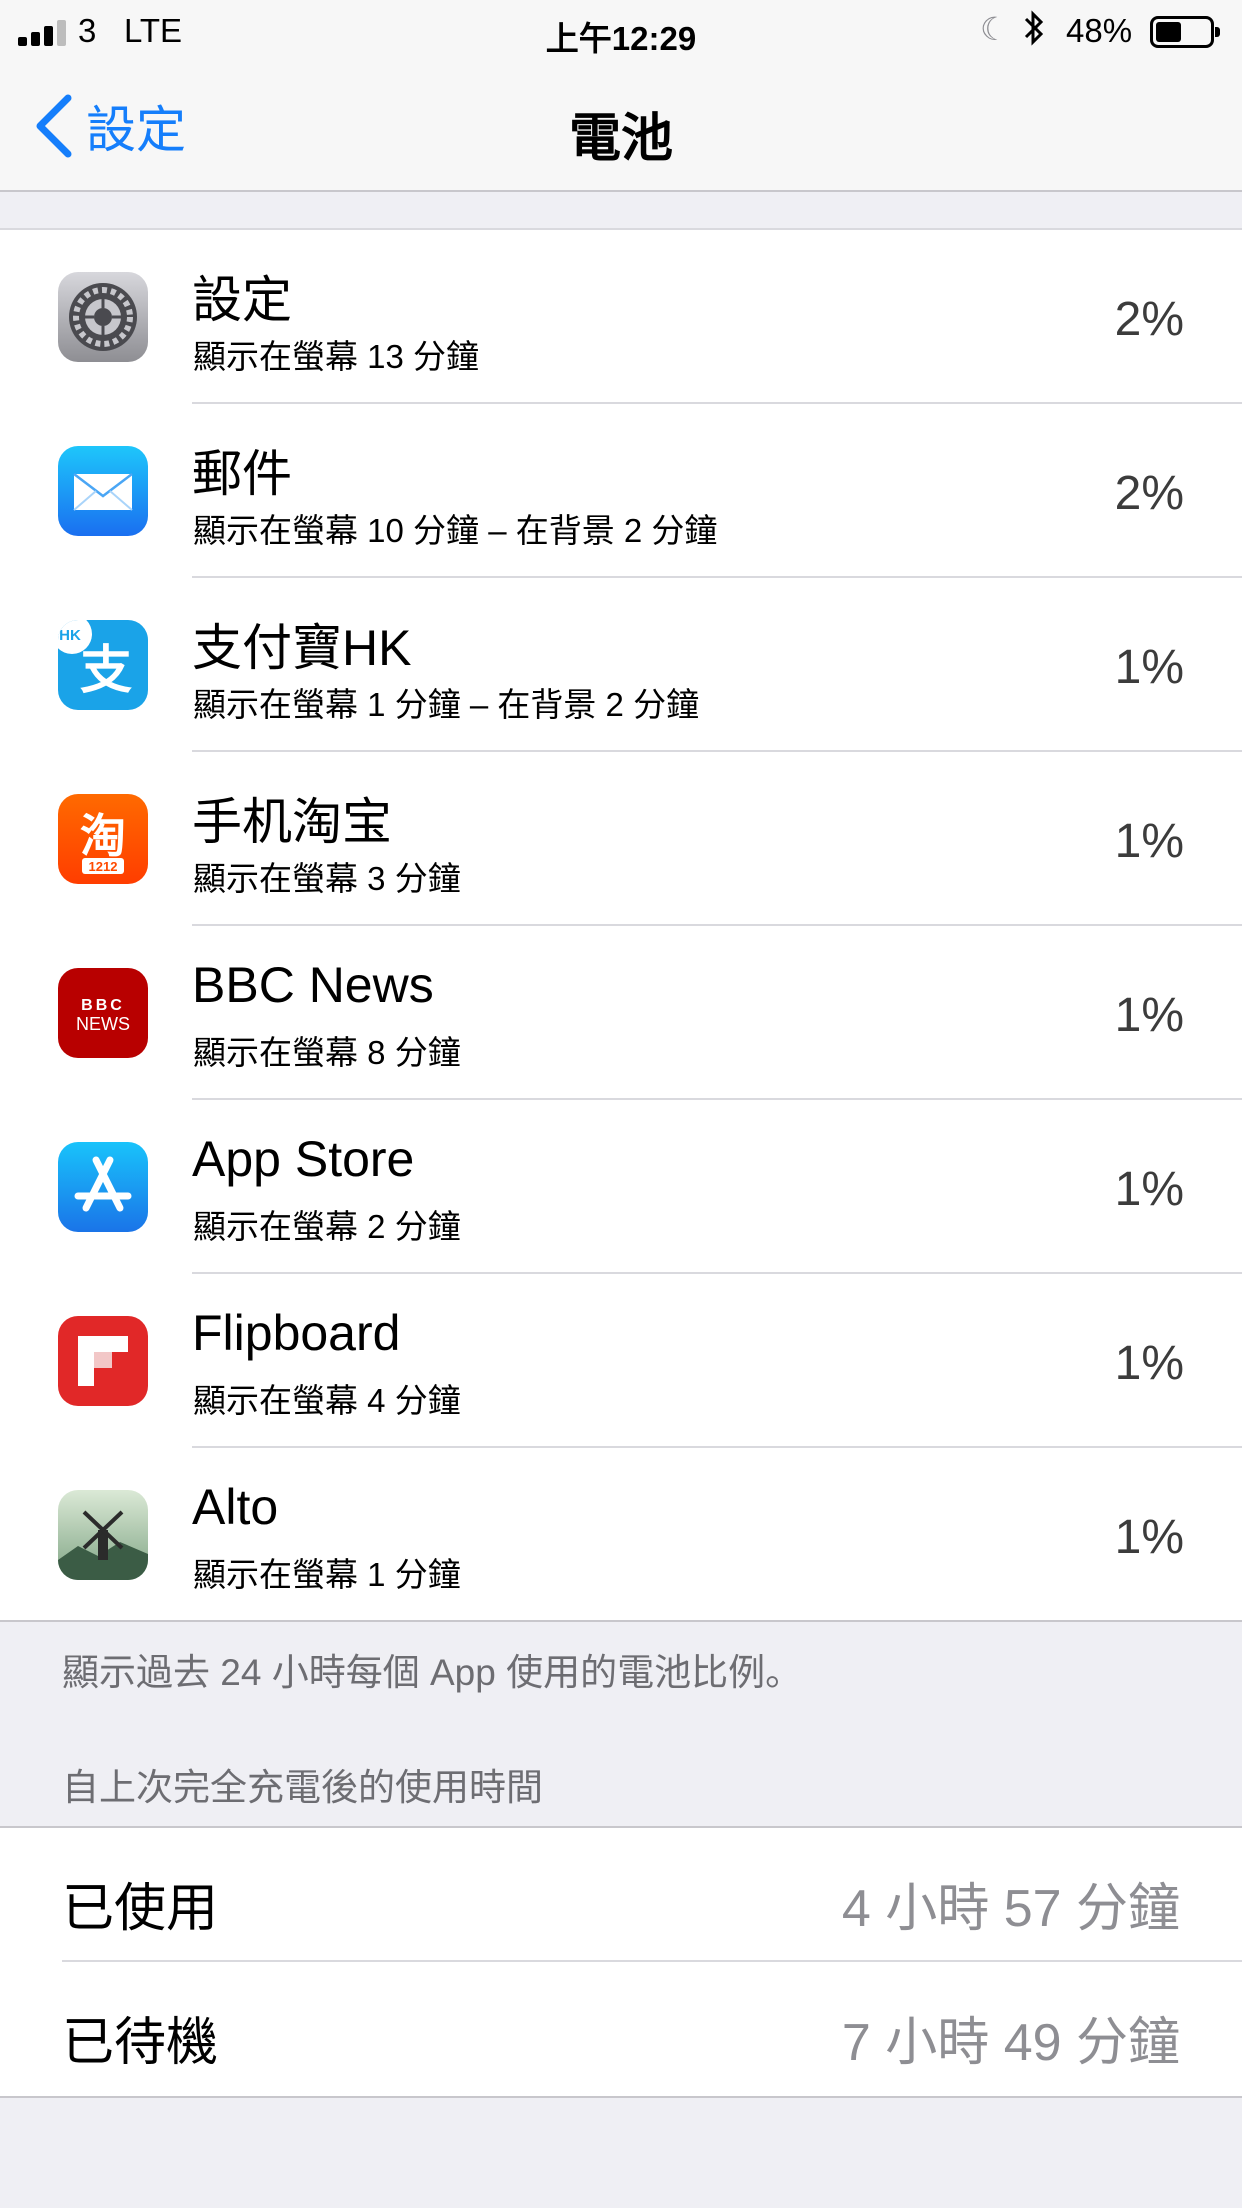 The height and width of the screenshot is (2208, 1242). I want to click on app-usage-detail: 顯示在螢幕 13 分鐘, so click(336, 356).